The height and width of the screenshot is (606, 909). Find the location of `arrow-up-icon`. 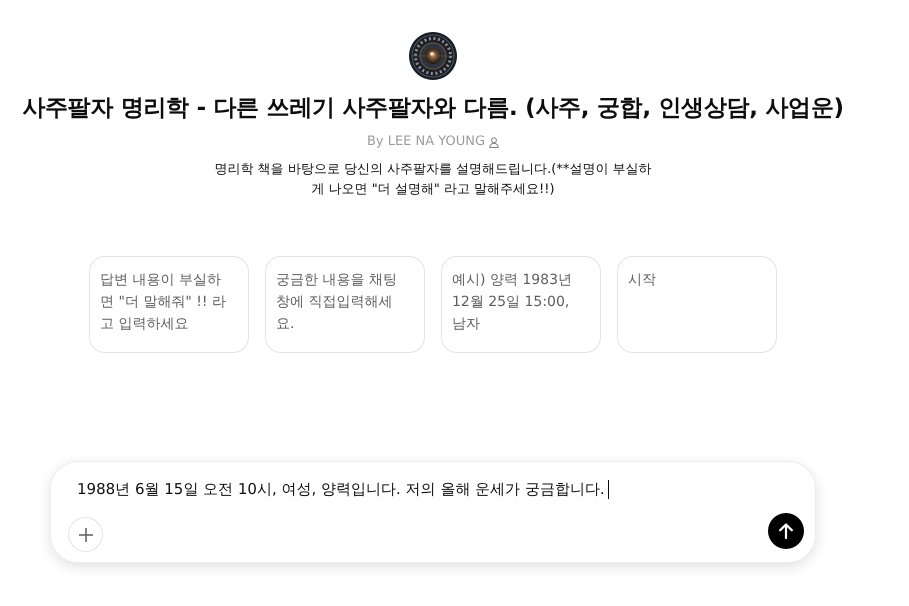

arrow-up-icon is located at coordinates (786, 531).